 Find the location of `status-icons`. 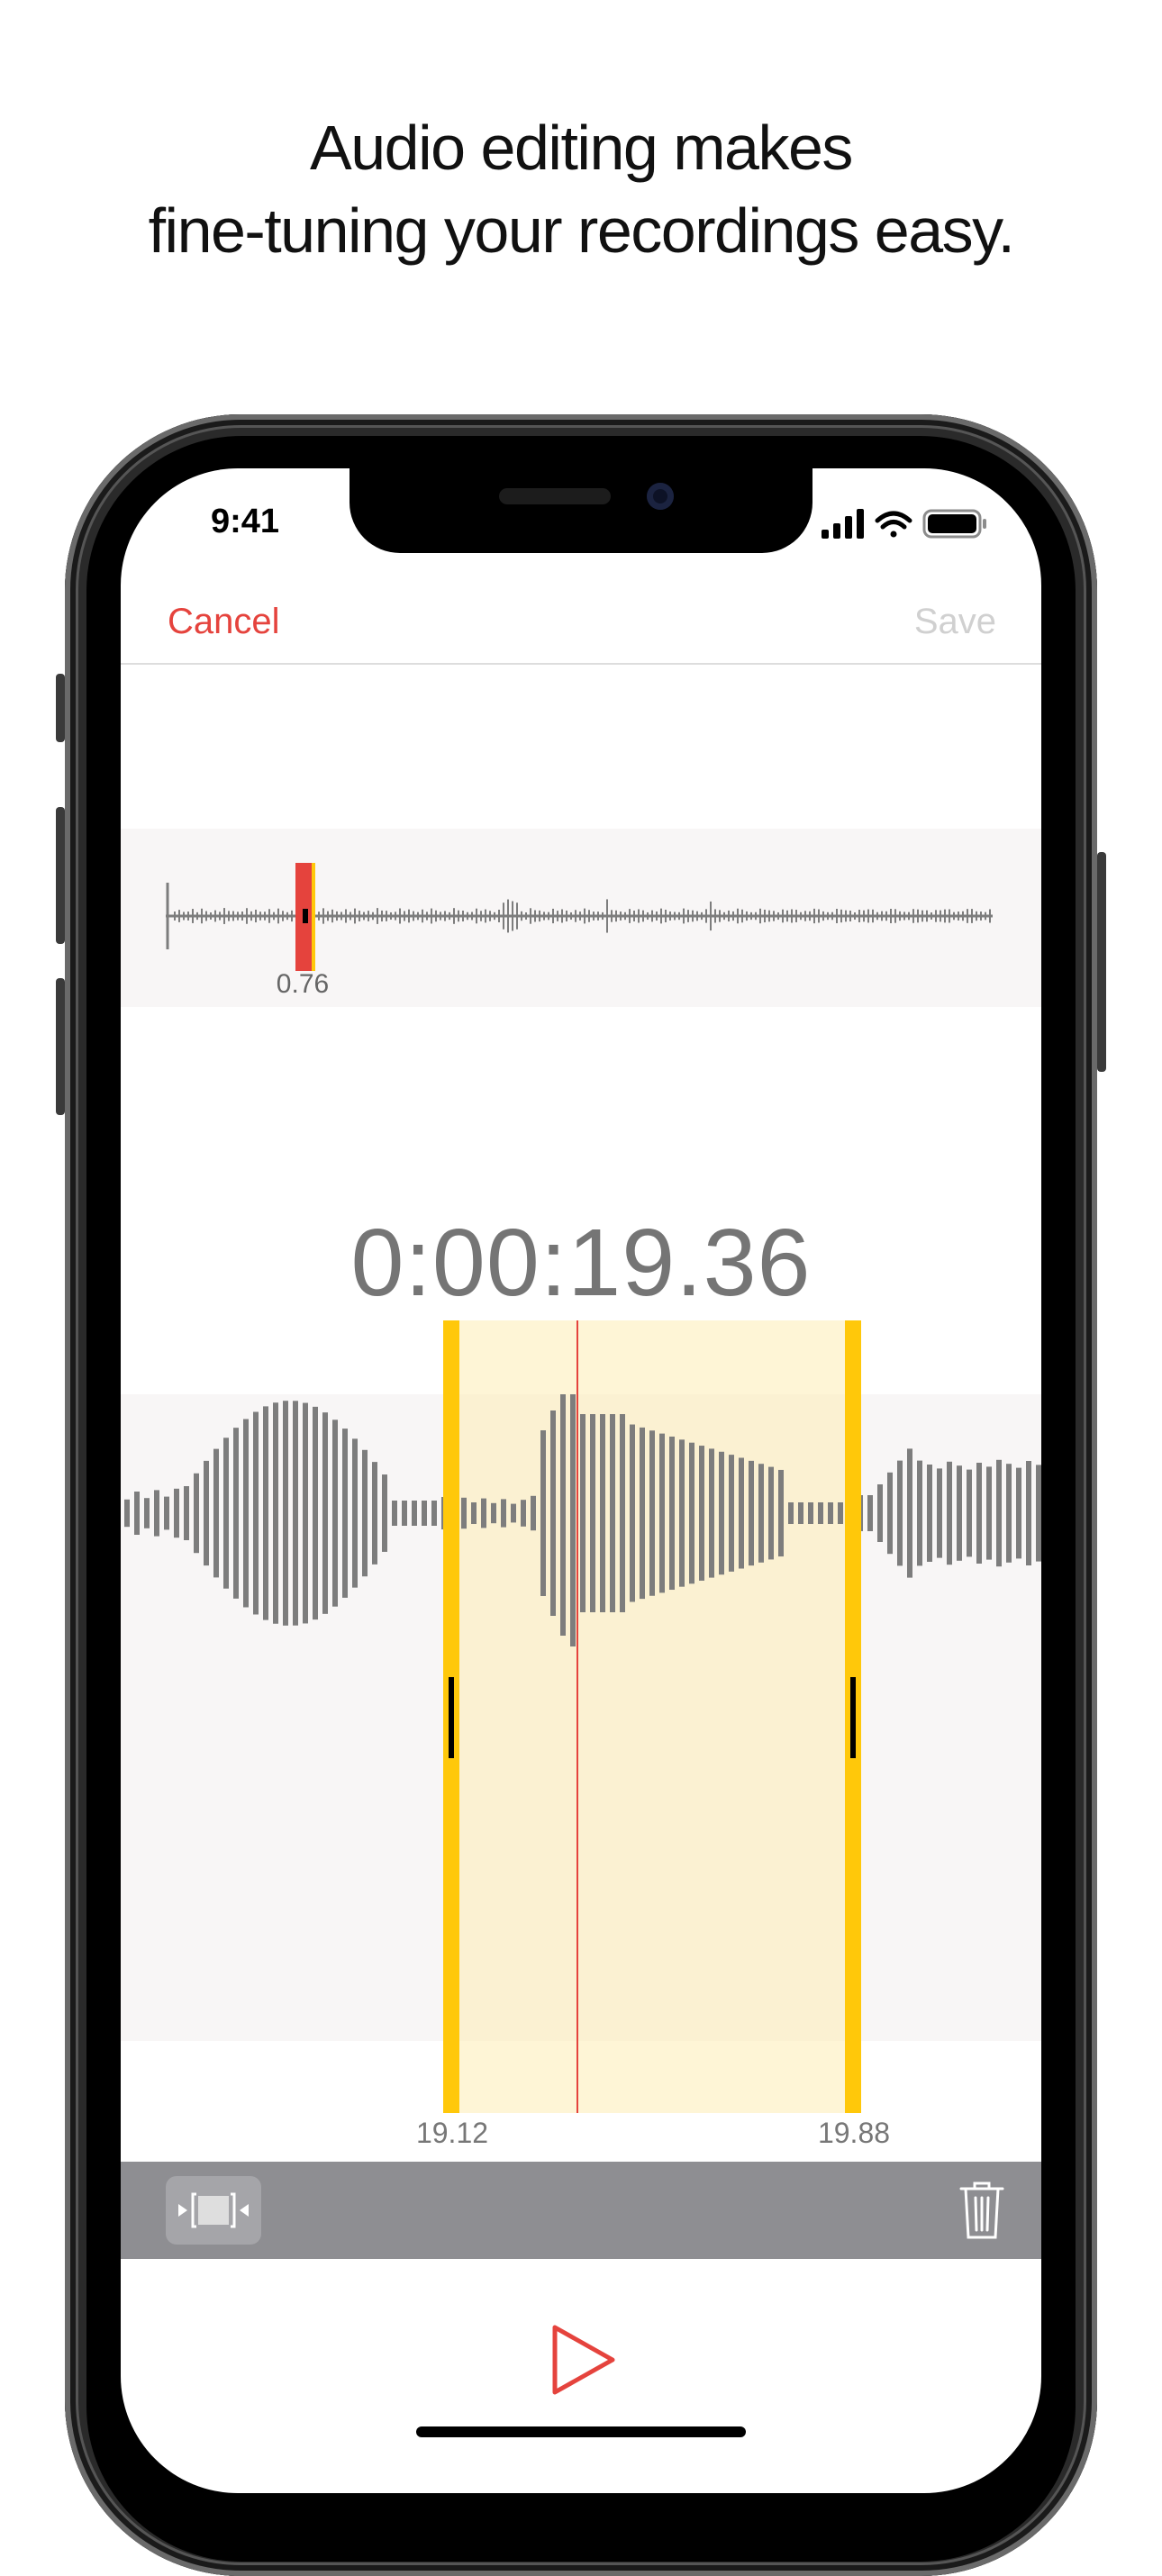

status-icons is located at coordinates (904, 524).